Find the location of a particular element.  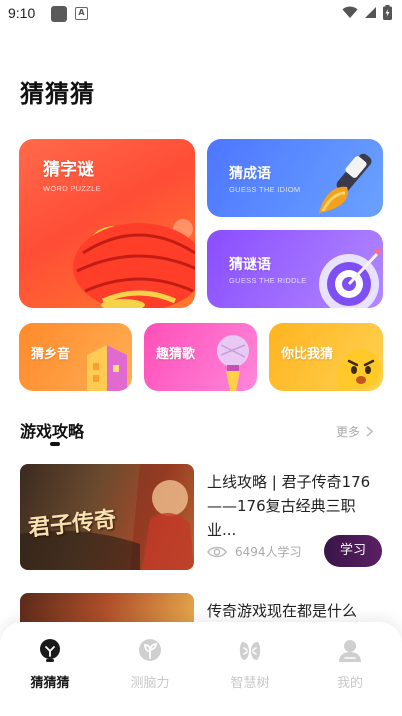

nav-item-tree: 智慧树 is located at coordinates (250, 664).